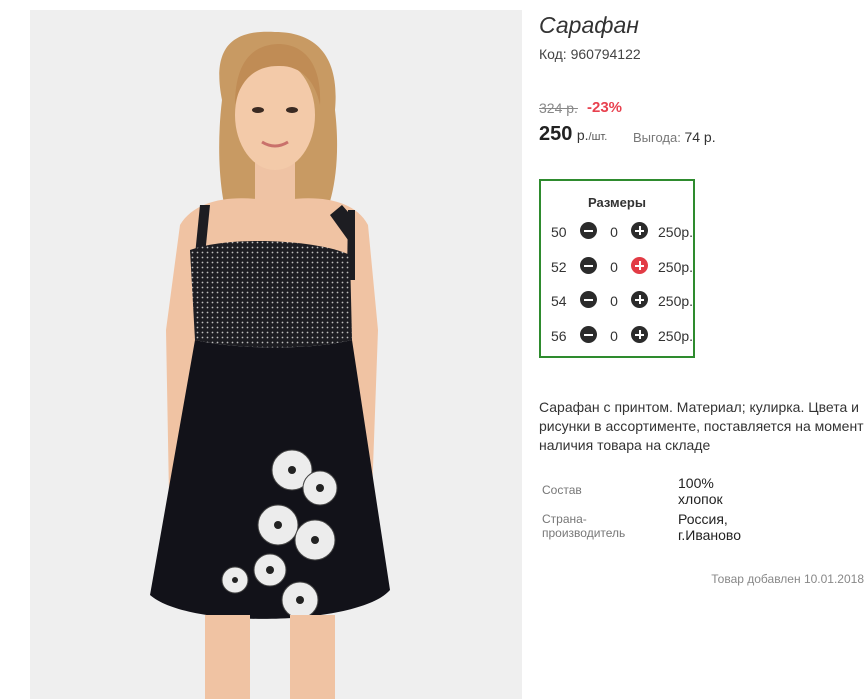 The height and width of the screenshot is (699, 866). I want to click on size-row-54: 54 0 250р., so click(622, 301).